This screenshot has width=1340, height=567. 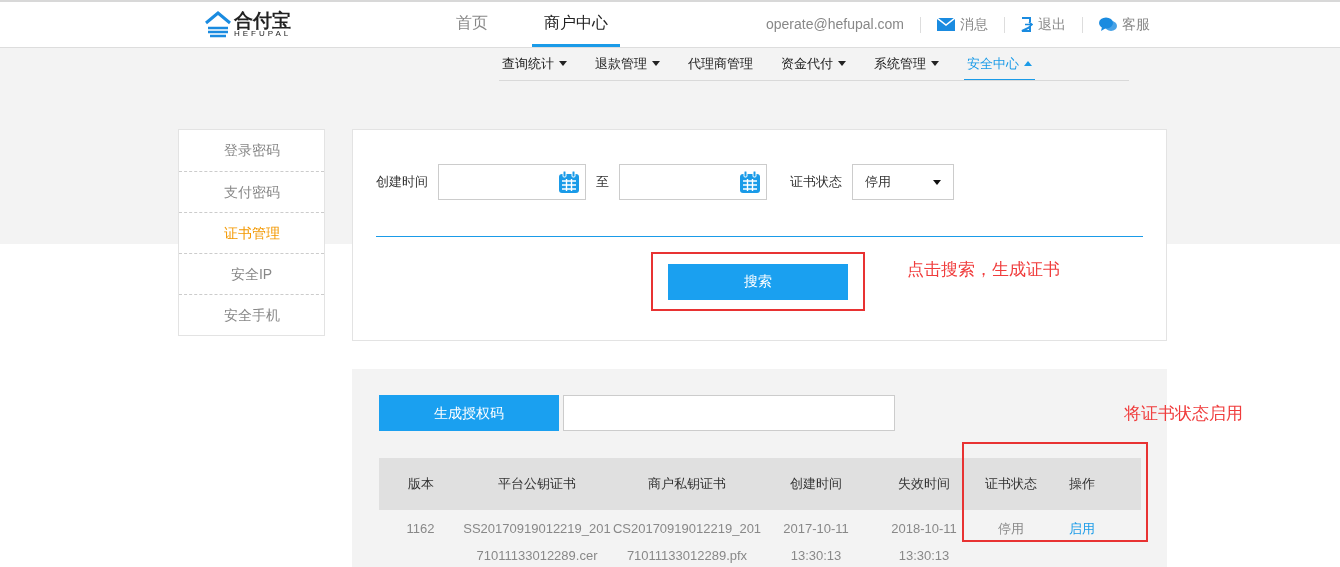 What do you see at coordinates (1043, 24) in the screenshot?
I see `header-link: 退出` at bounding box center [1043, 24].